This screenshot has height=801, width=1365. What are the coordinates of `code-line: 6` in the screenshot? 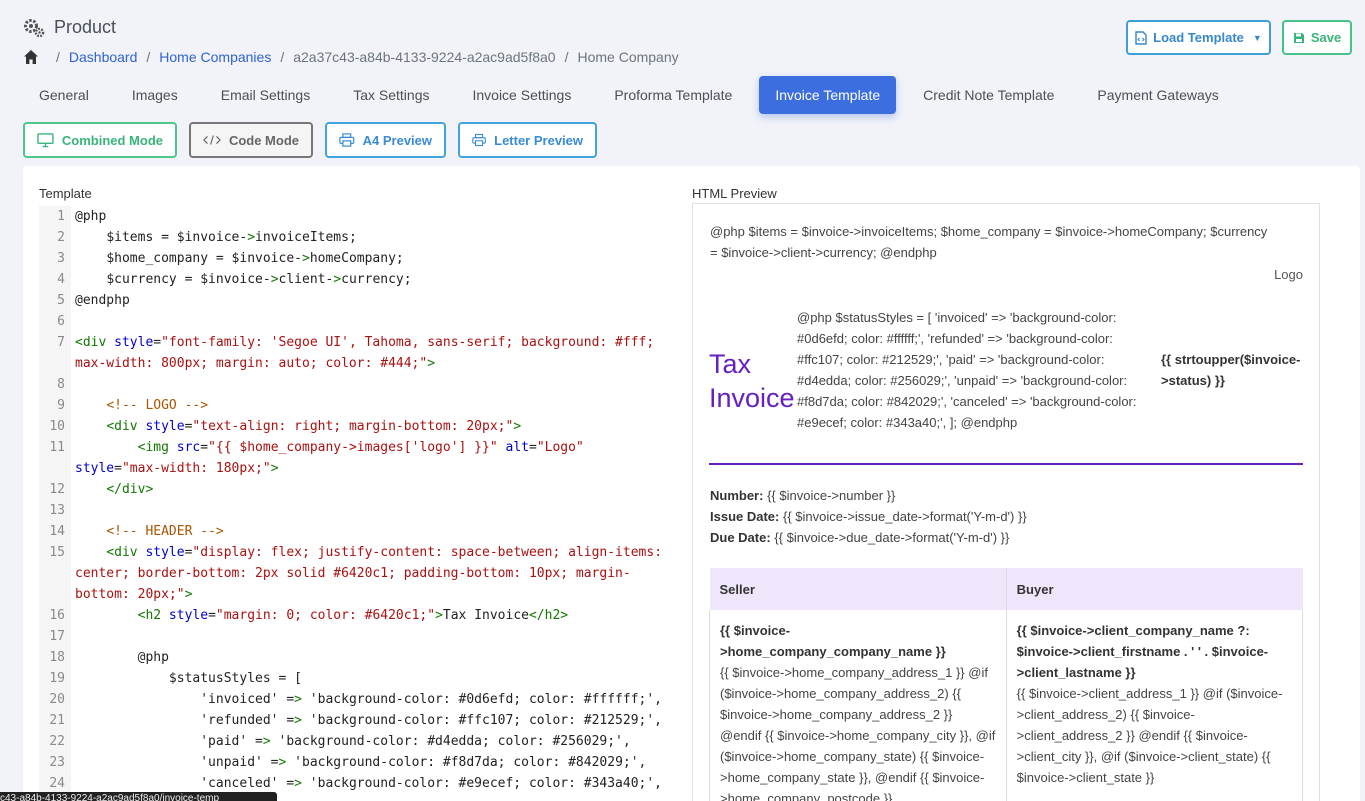 It's located at (359, 321).